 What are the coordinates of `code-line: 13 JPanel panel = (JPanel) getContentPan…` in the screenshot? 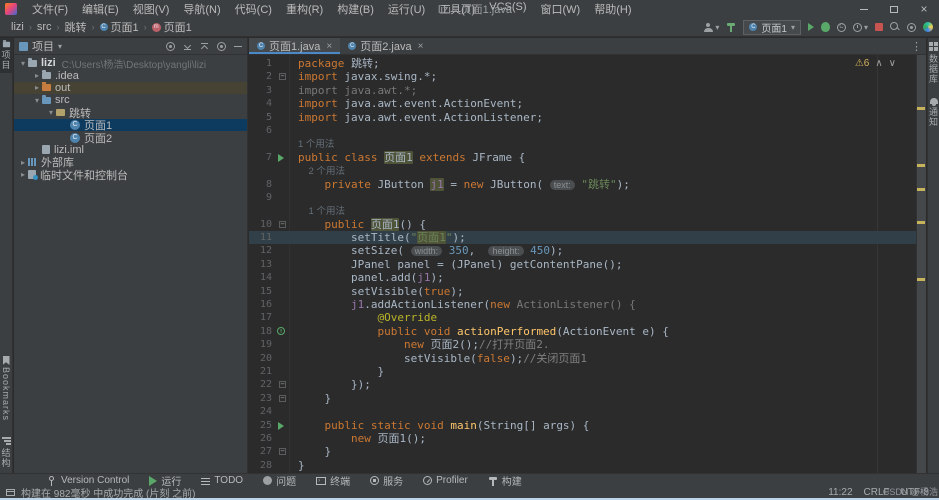 It's located at (582, 264).